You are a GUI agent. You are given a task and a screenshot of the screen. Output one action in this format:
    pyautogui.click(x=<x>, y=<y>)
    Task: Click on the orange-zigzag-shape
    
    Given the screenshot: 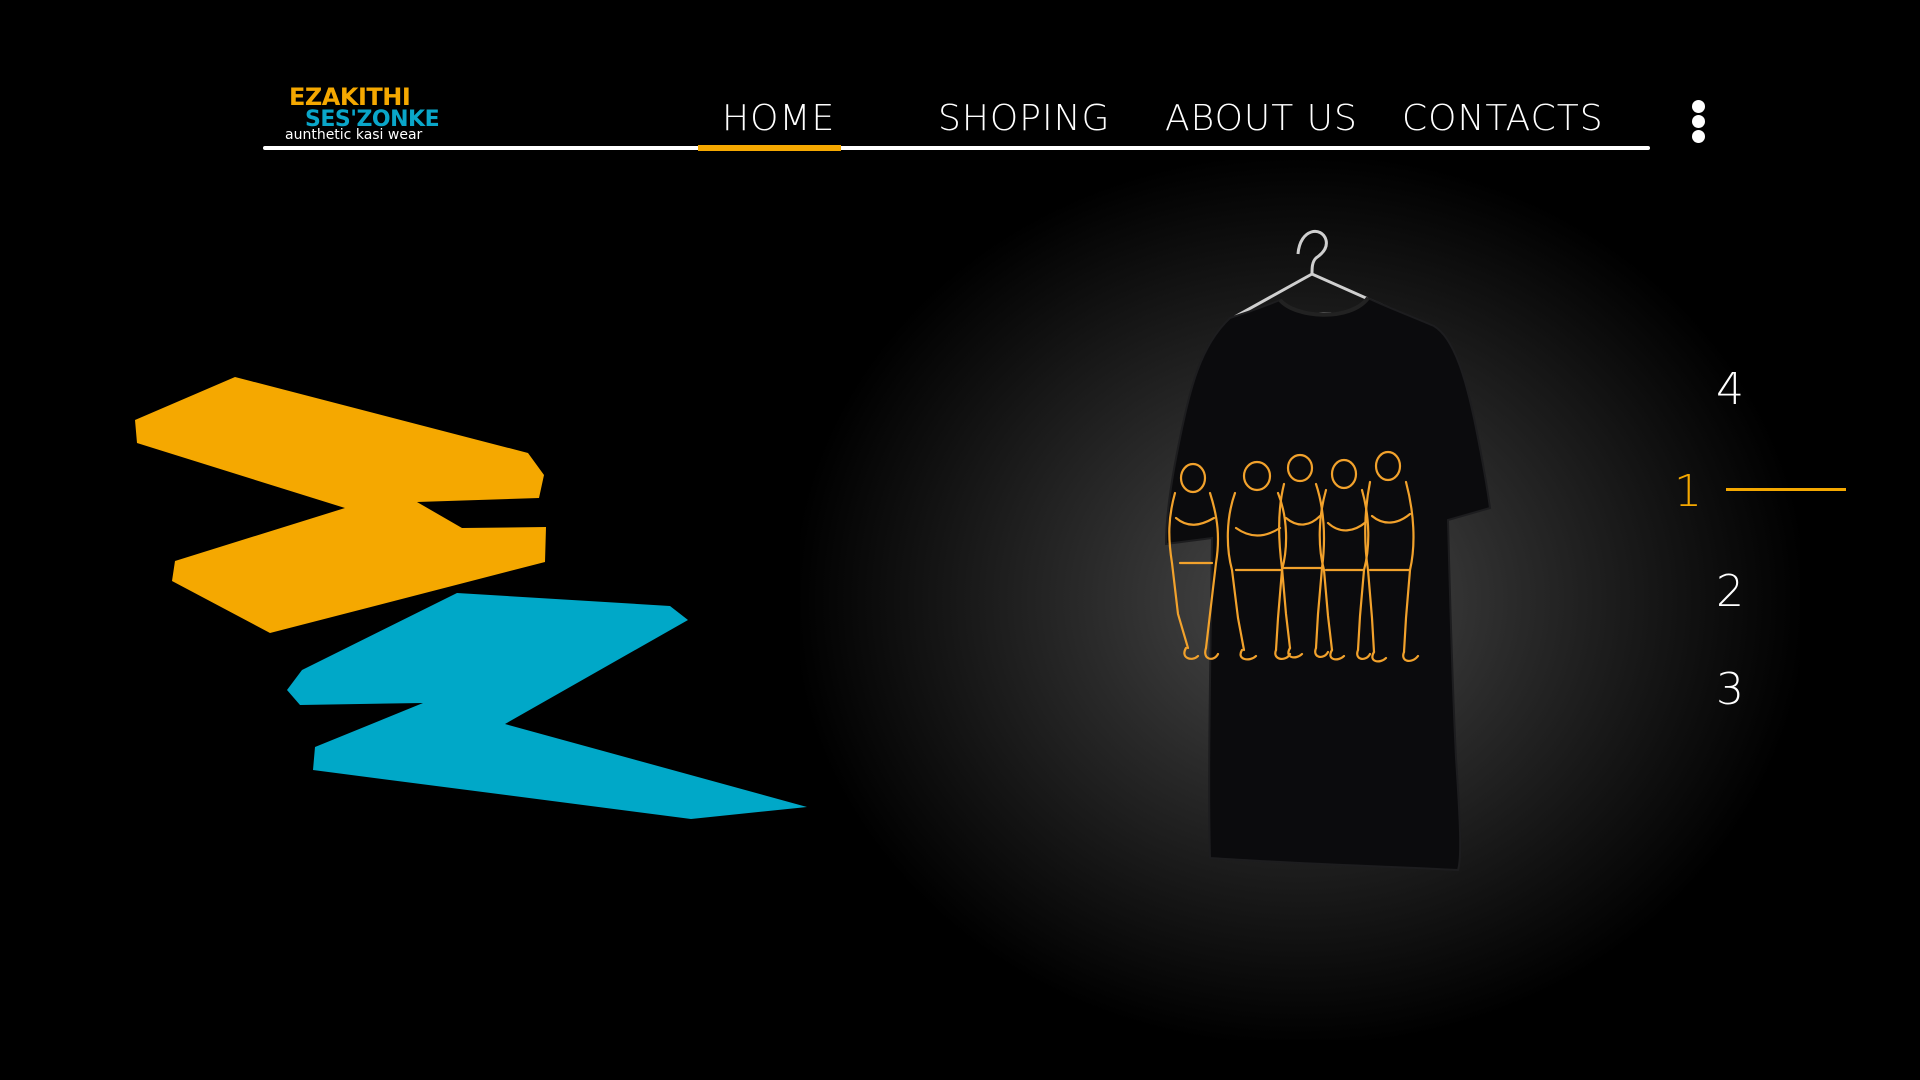 What is the action you would take?
    pyautogui.click(x=340, y=505)
    